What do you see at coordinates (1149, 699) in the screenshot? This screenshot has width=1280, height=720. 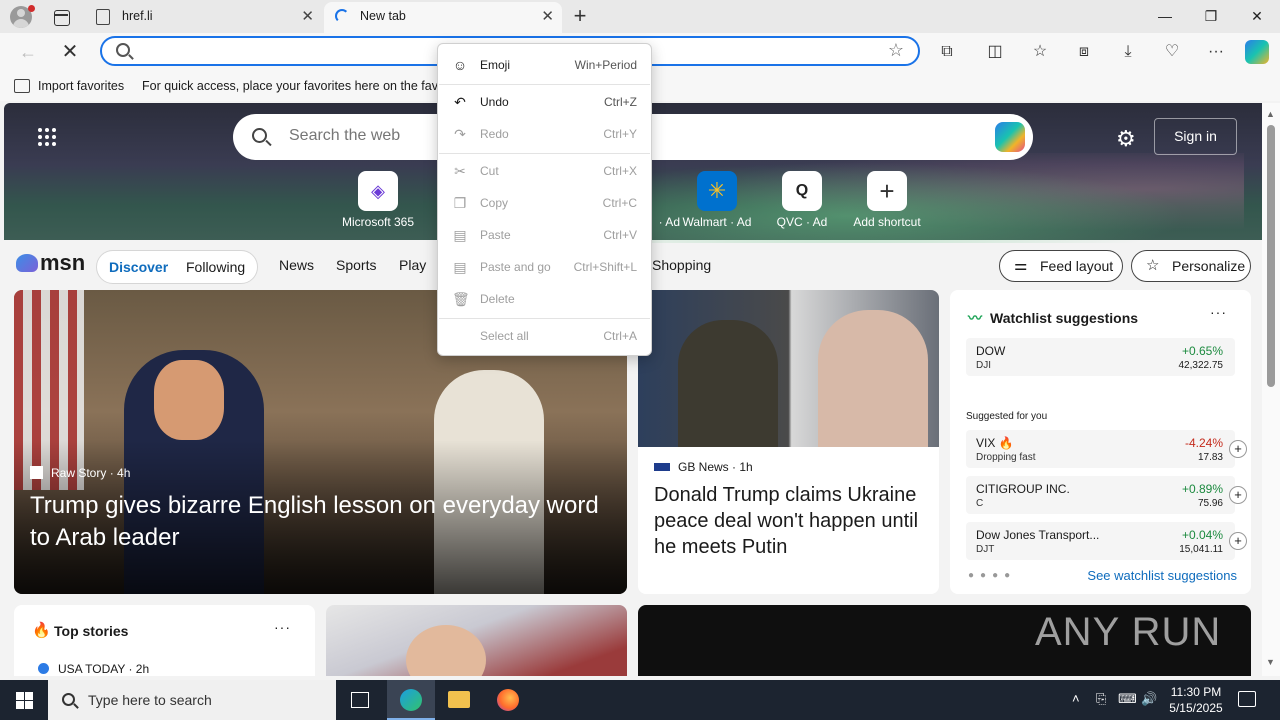 I see `volume-icon: 🔊` at bounding box center [1149, 699].